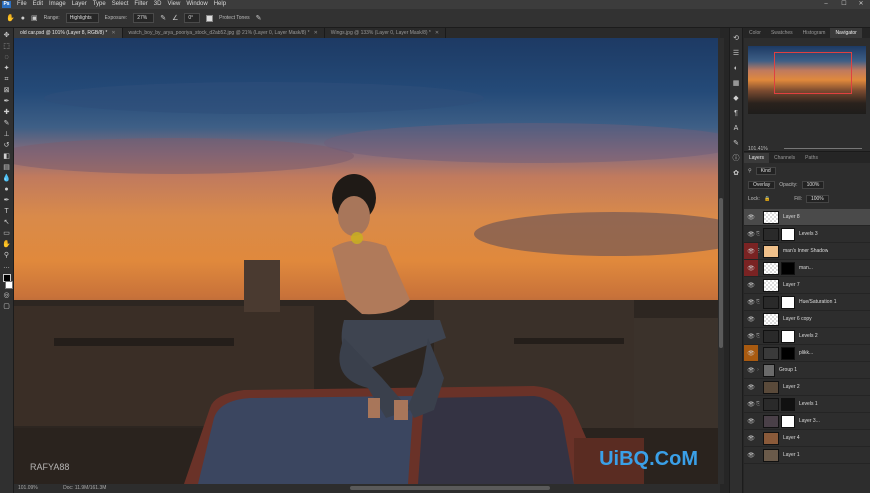 Image resolution: width=870 pixels, height=493 pixels. I want to click on properties-icon: ☰, so click(736, 53).